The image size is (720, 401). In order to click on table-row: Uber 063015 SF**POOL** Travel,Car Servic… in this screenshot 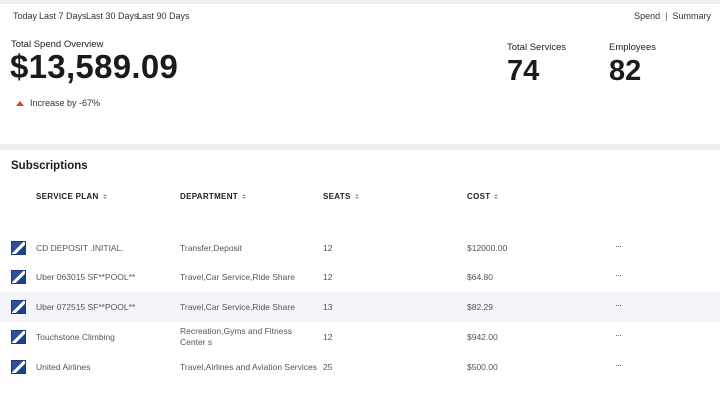, I will do `click(360, 277)`.